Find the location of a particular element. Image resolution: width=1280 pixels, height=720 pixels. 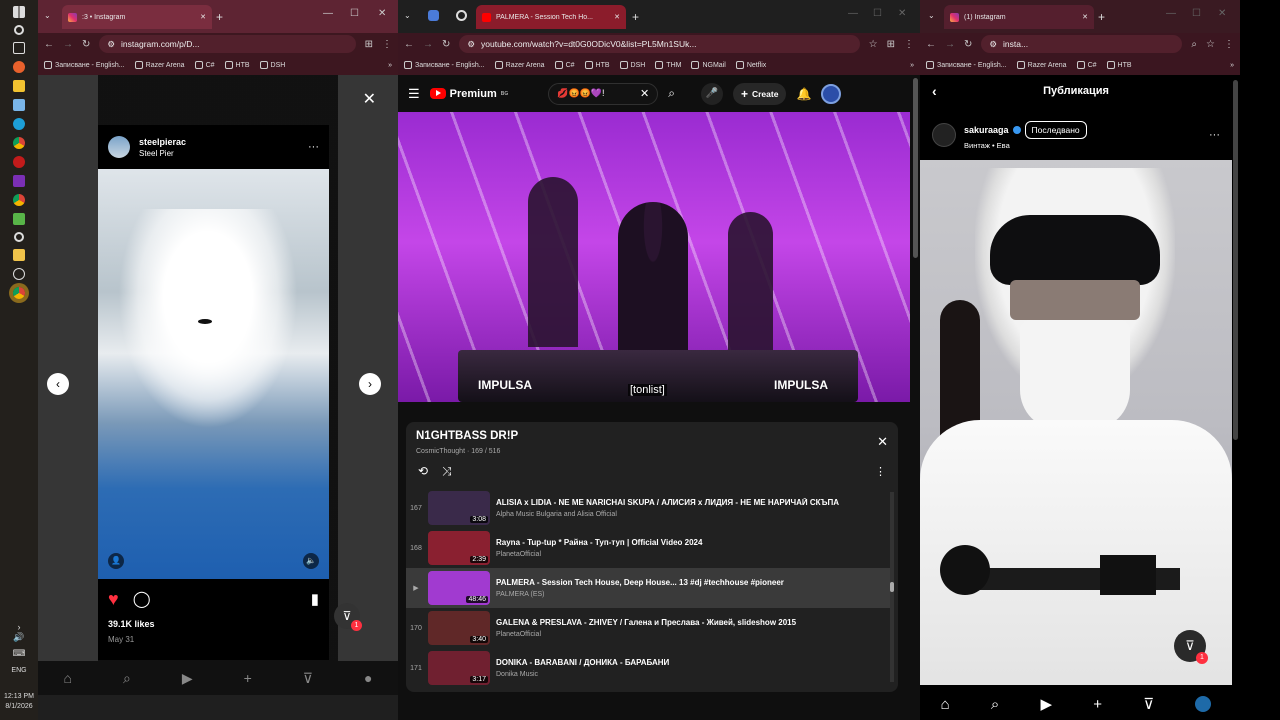

maximize-icon: ☐ is located at coordinates (354, 13).